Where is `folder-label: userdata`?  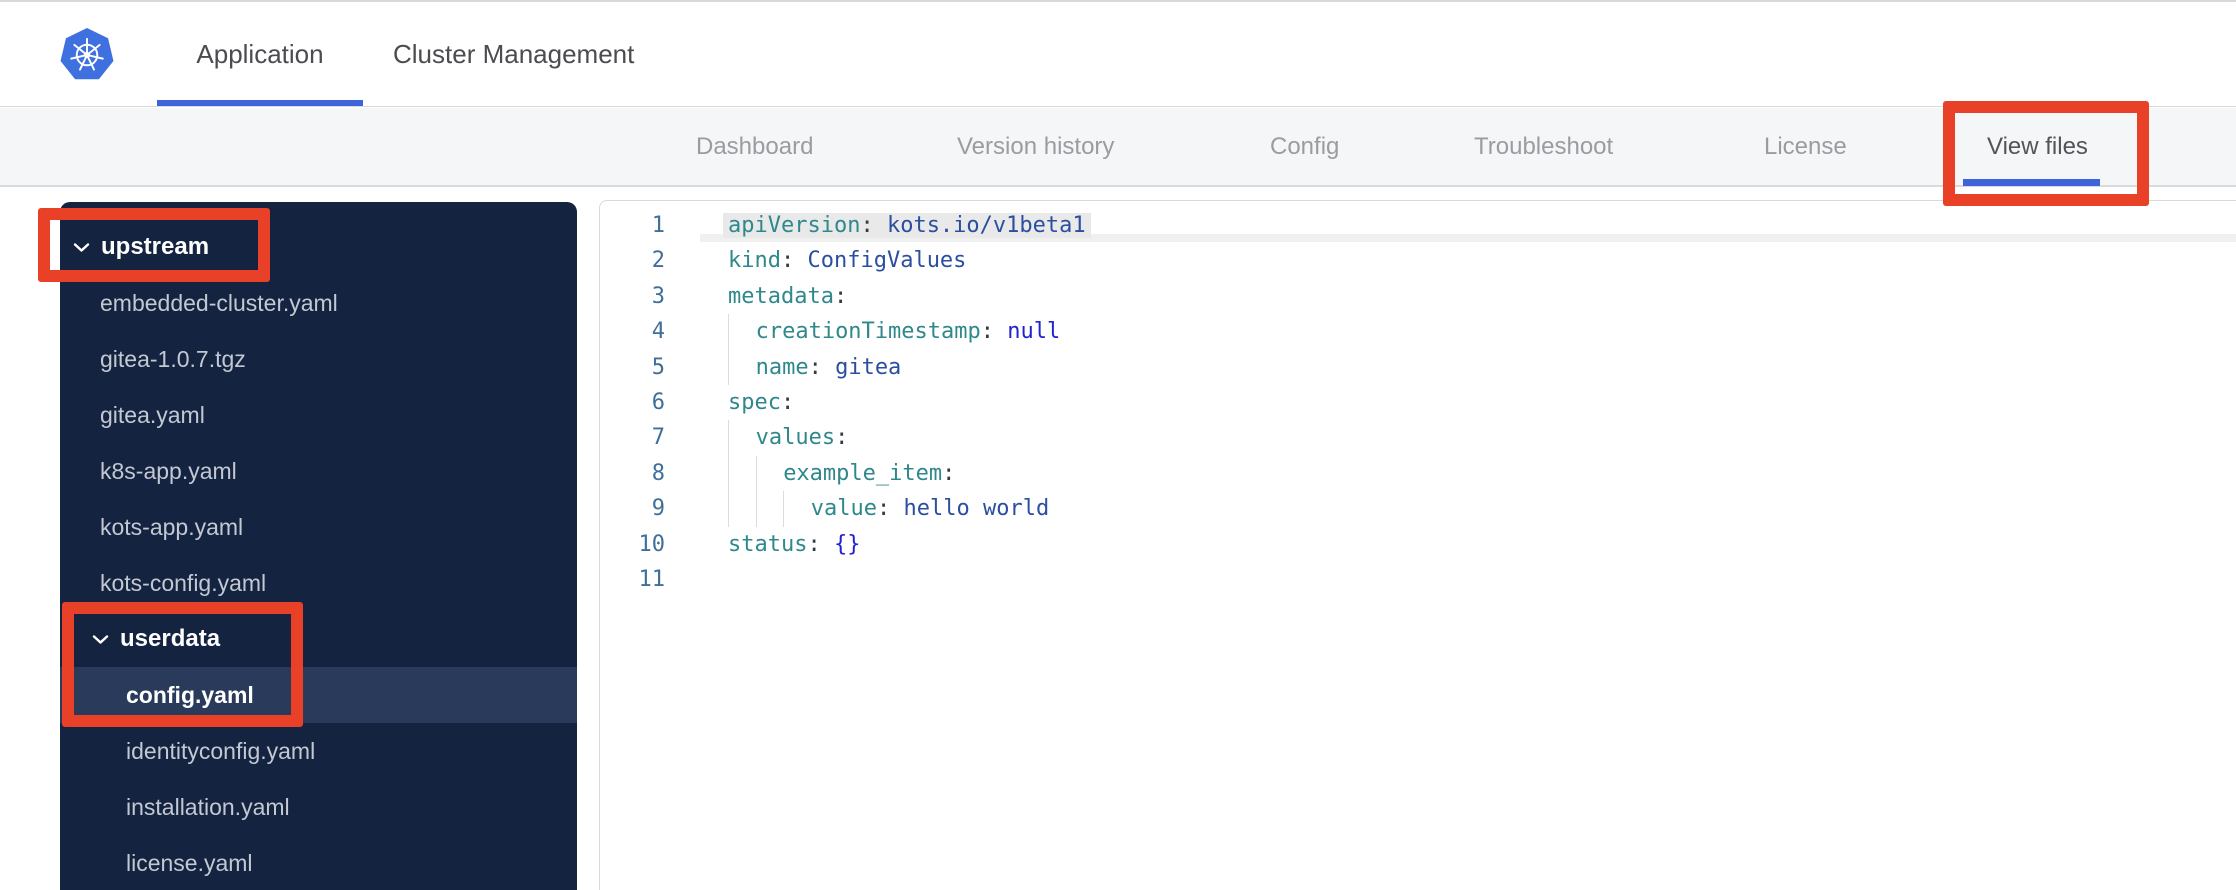
folder-label: userdata is located at coordinates (170, 638).